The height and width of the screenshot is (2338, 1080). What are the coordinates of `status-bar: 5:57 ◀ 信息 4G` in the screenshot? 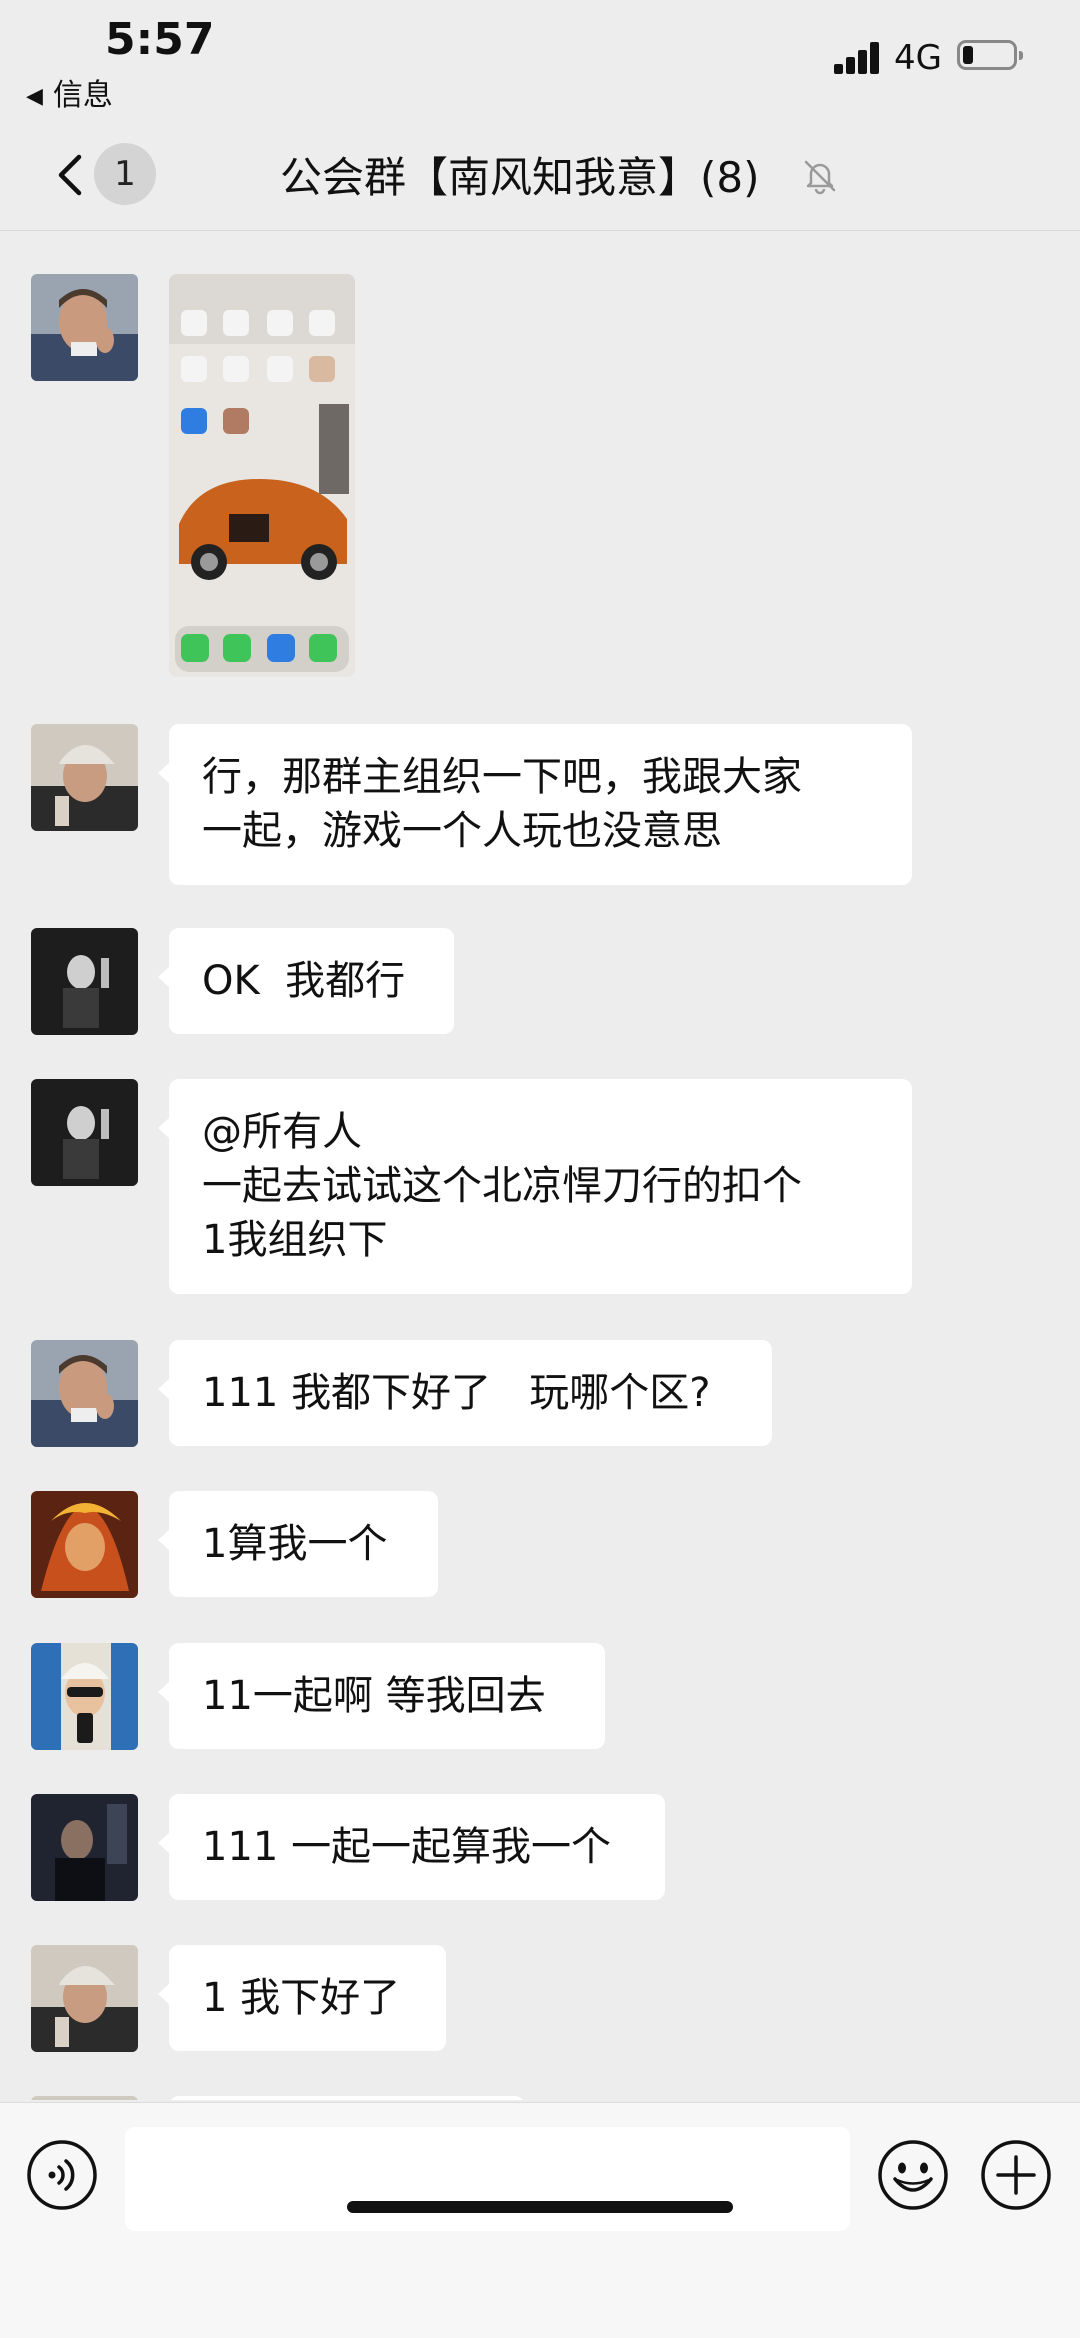 It's located at (540, 60).